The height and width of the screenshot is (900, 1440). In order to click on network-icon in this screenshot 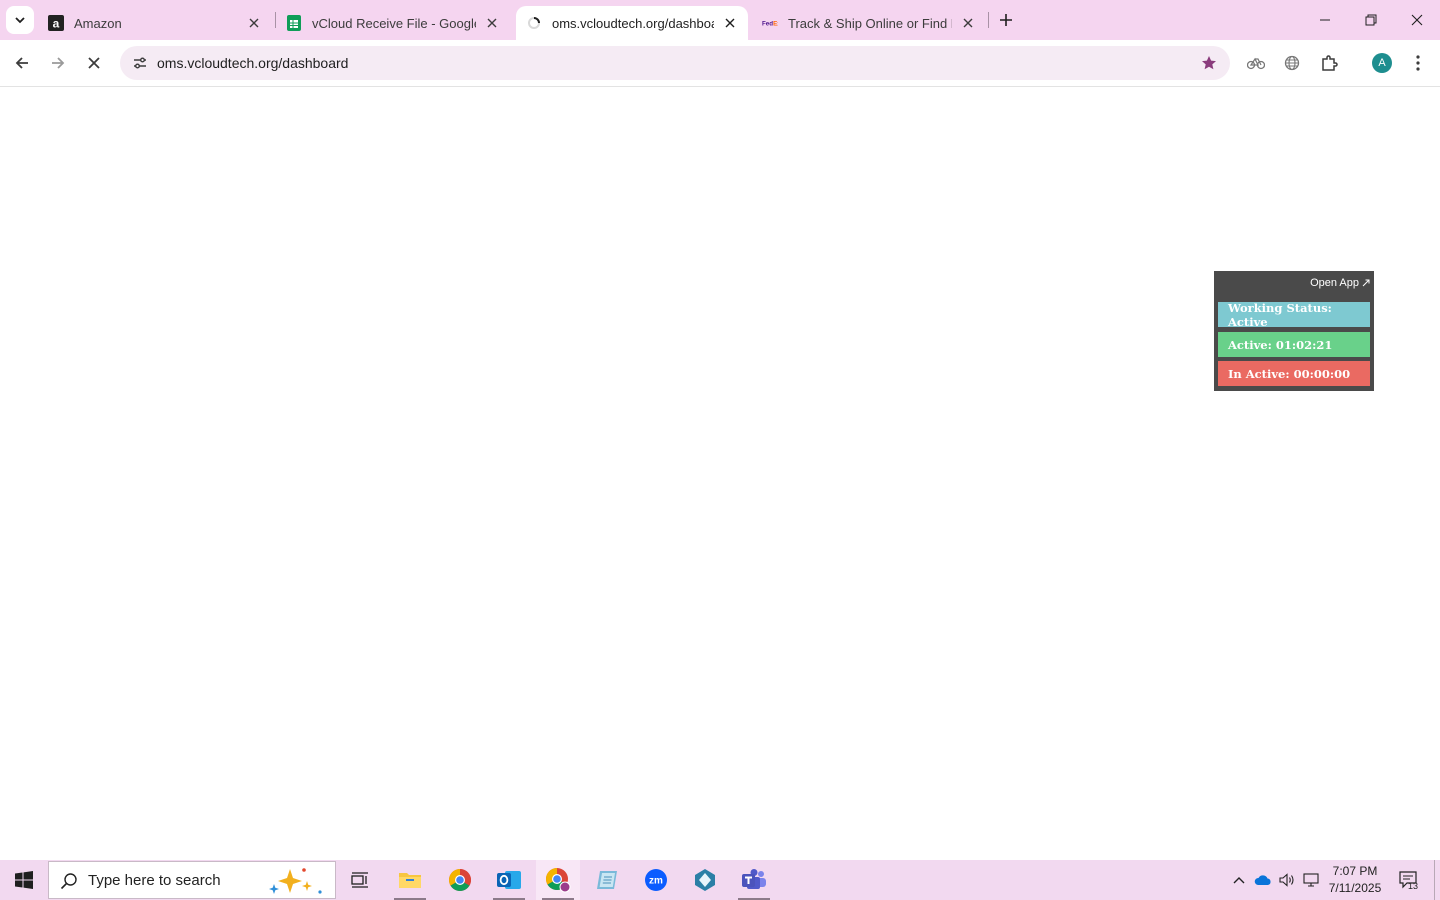, I will do `click(1311, 880)`.